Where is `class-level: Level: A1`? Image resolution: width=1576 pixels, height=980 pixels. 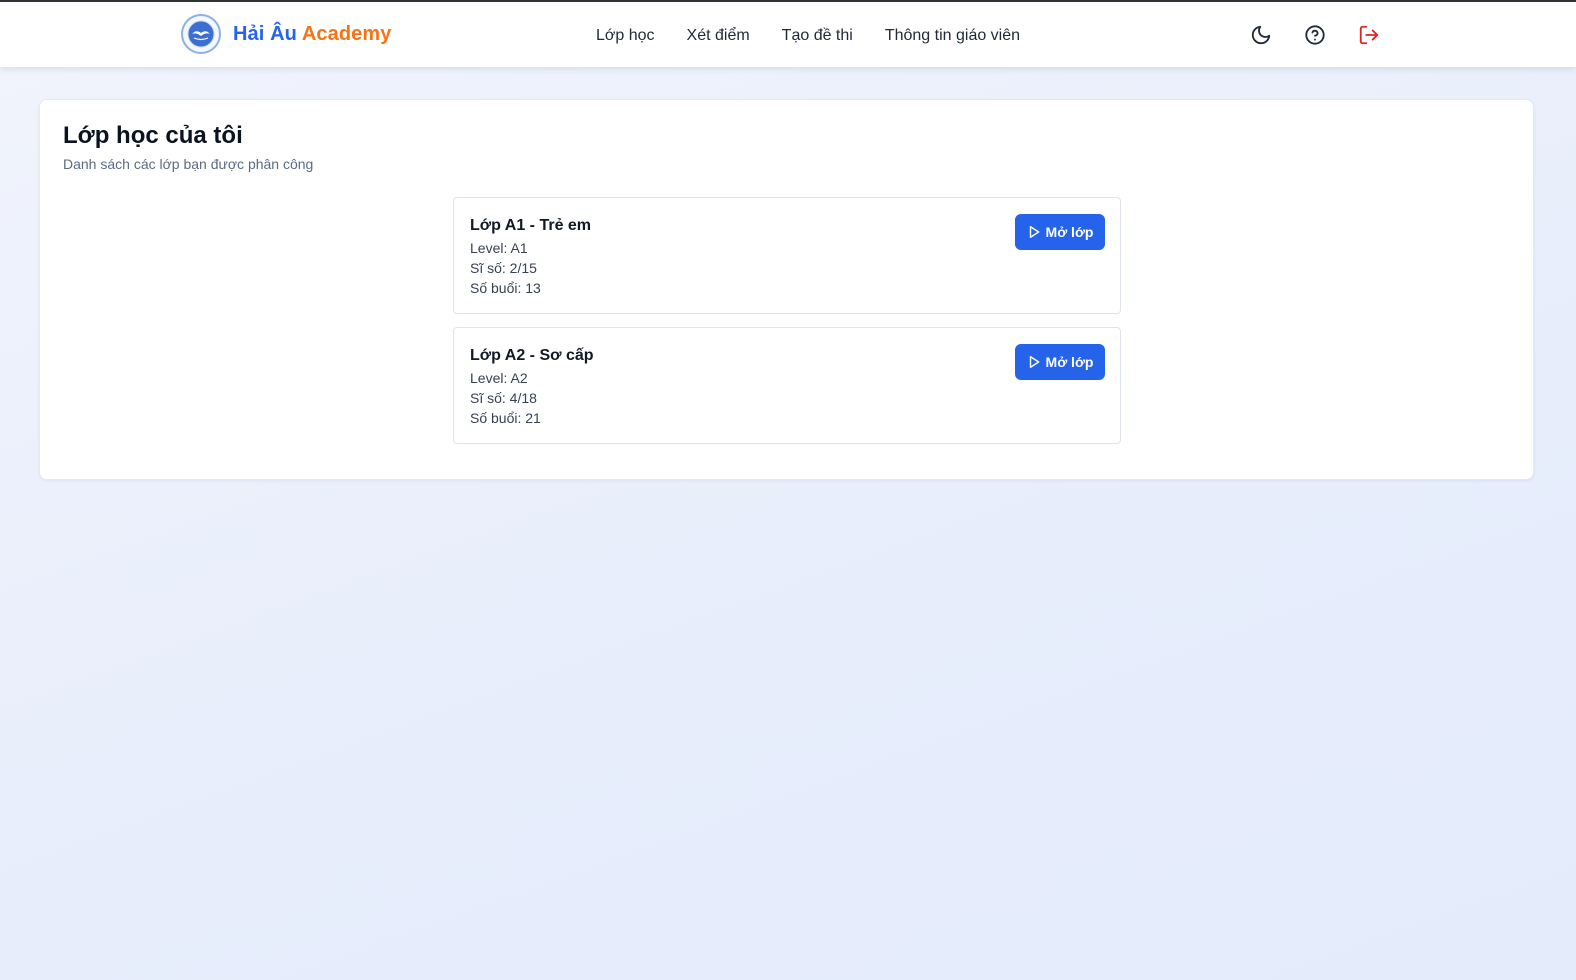 class-level: Level: A1 is located at coordinates (499, 248).